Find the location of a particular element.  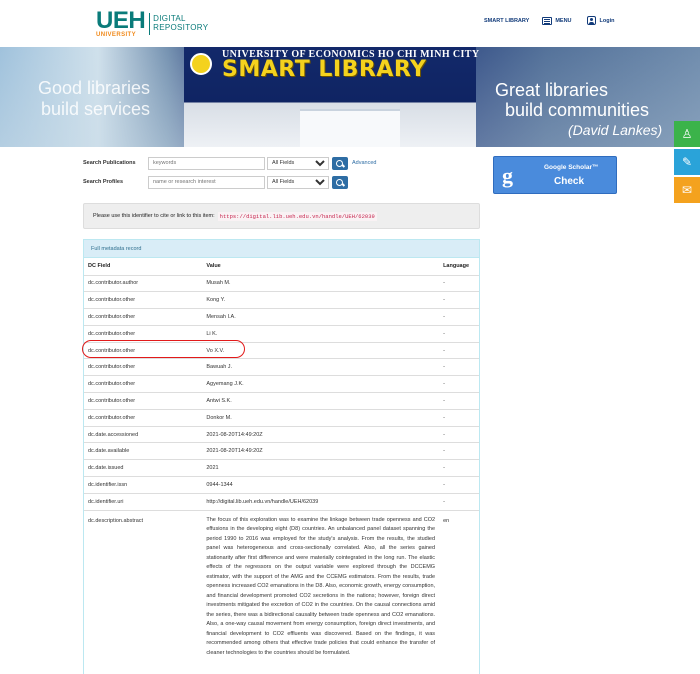

search-profiles-label: Search Profiles is located at coordinates (103, 182).